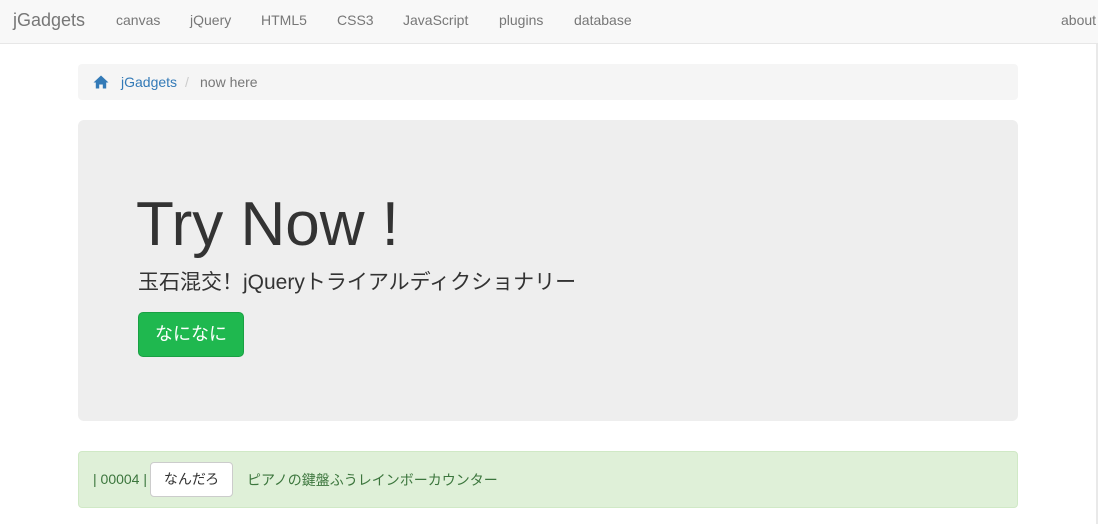 The width and height of the screenshot is (1098, 524). What do you see at coordinates (372, 480) in the screenshot?
I see `counter-link: ピアノの鍵盤ふうレインボーカウンター` at bounding box center [372, 480].